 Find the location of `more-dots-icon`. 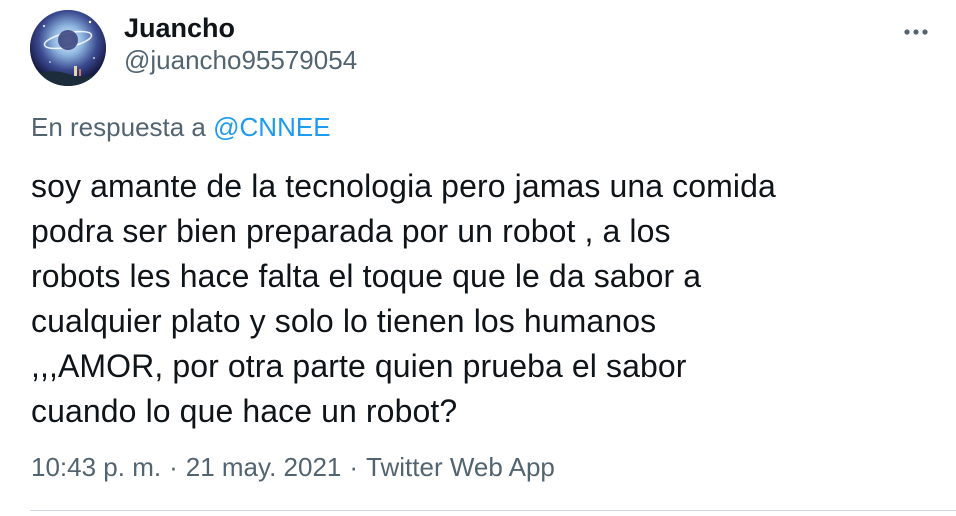

more-dots-icon is located at coordinates (916, 32).